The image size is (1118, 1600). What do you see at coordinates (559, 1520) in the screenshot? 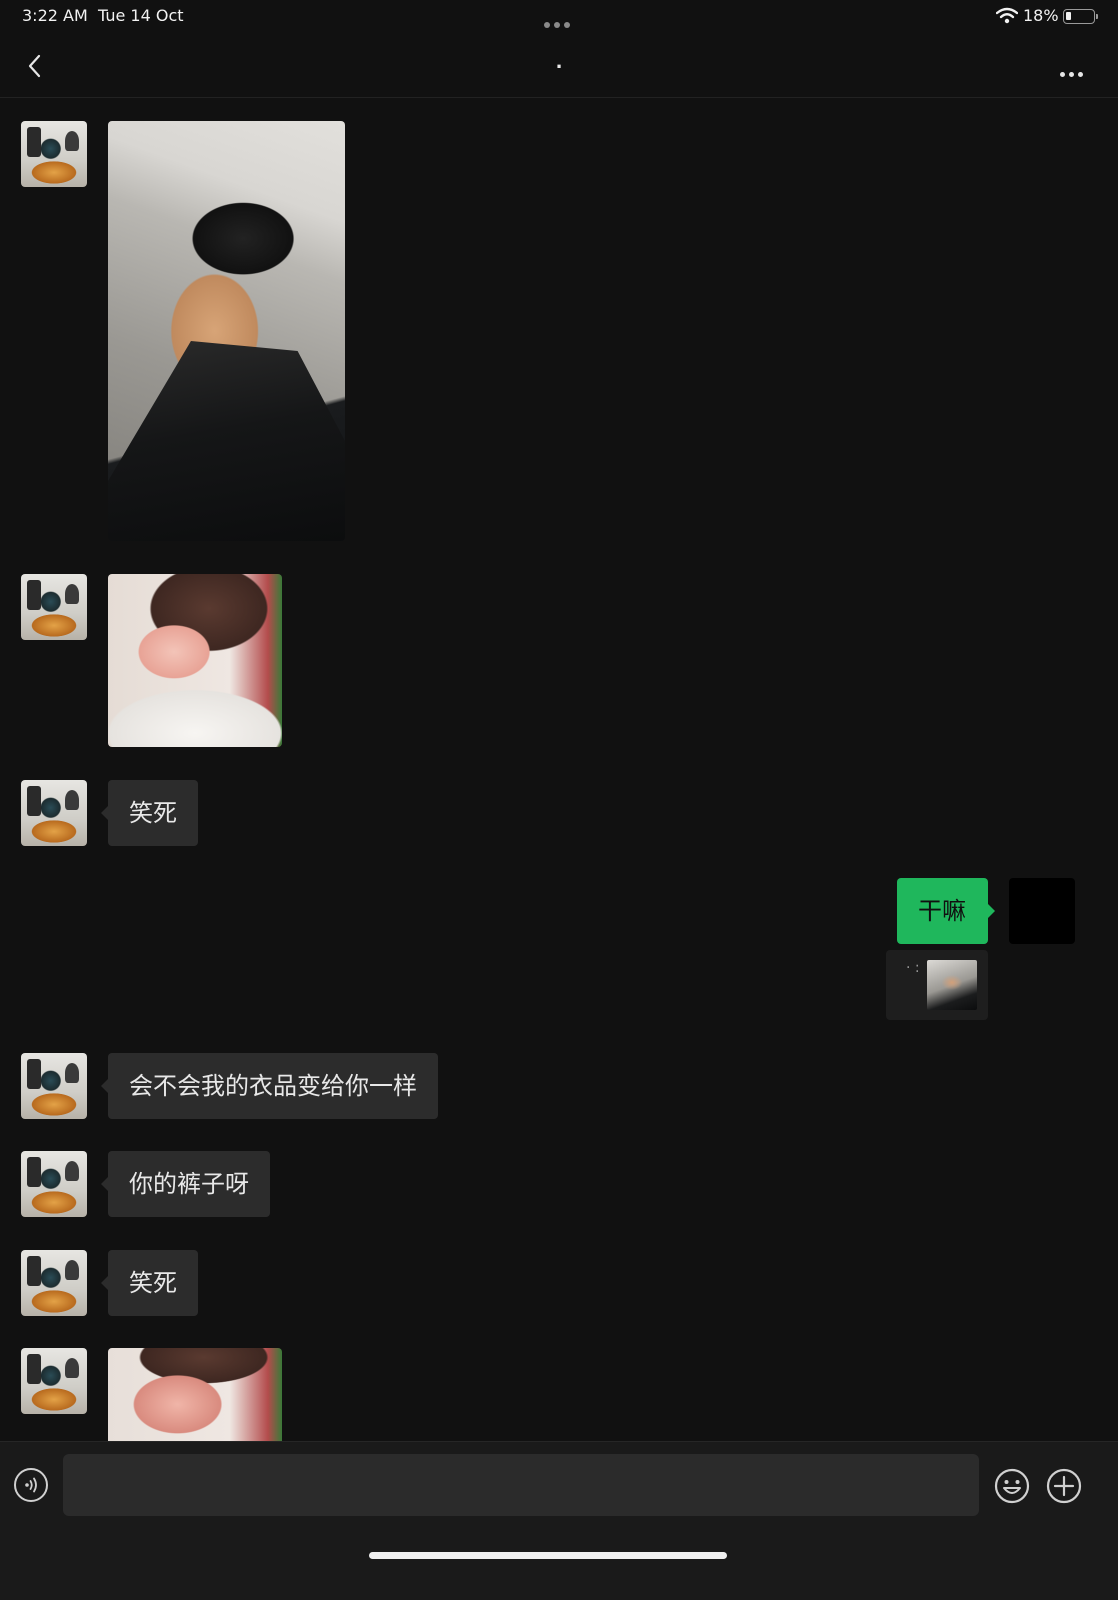
I see `input-bar` at bounding box center [559, 1520].